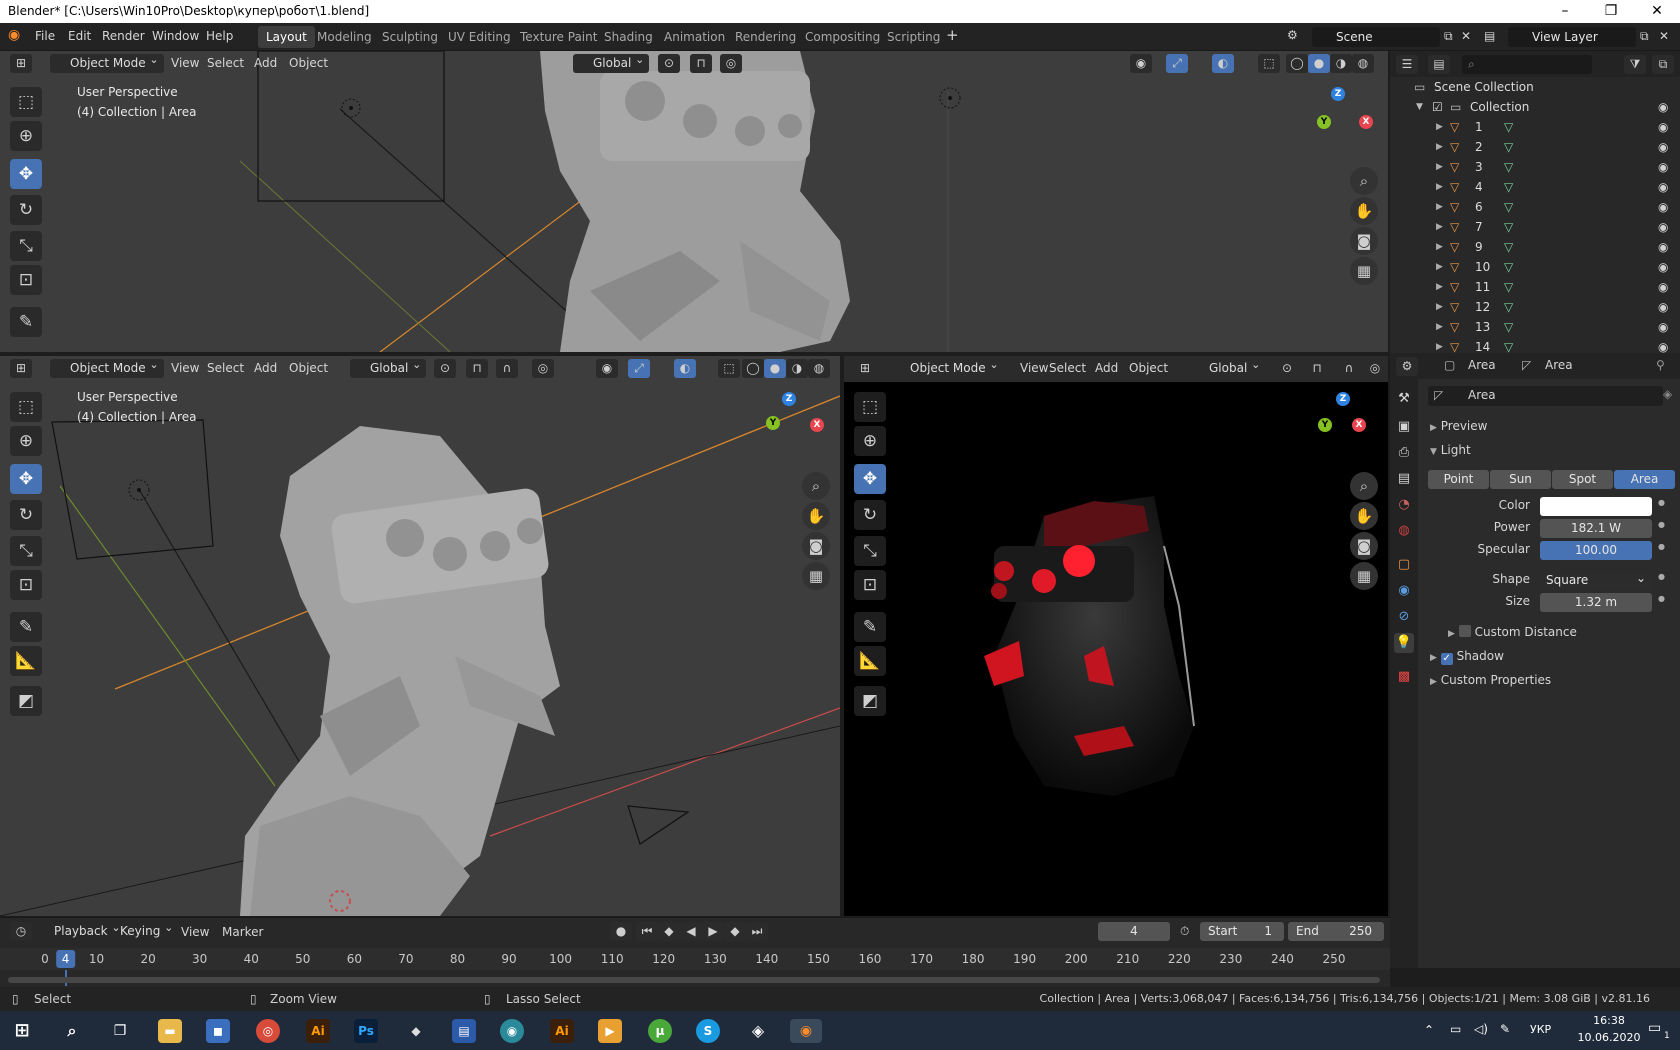  I want to click on gizmo-y-icon: Y, so click(1324, 122).